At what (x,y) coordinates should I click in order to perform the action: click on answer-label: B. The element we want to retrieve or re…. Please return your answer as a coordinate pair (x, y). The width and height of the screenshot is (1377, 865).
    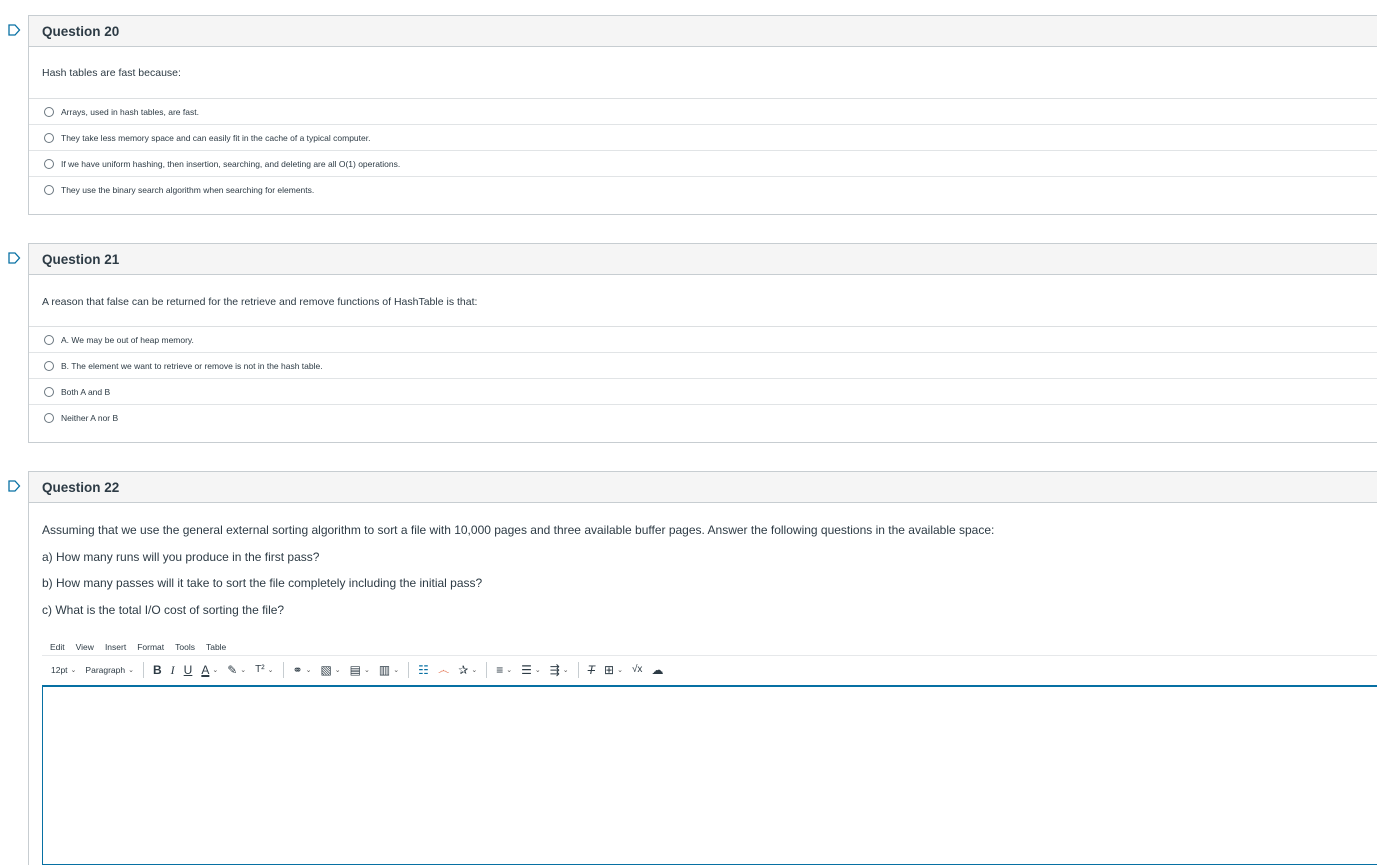
    Looking at the image, I should click on (192, 365).